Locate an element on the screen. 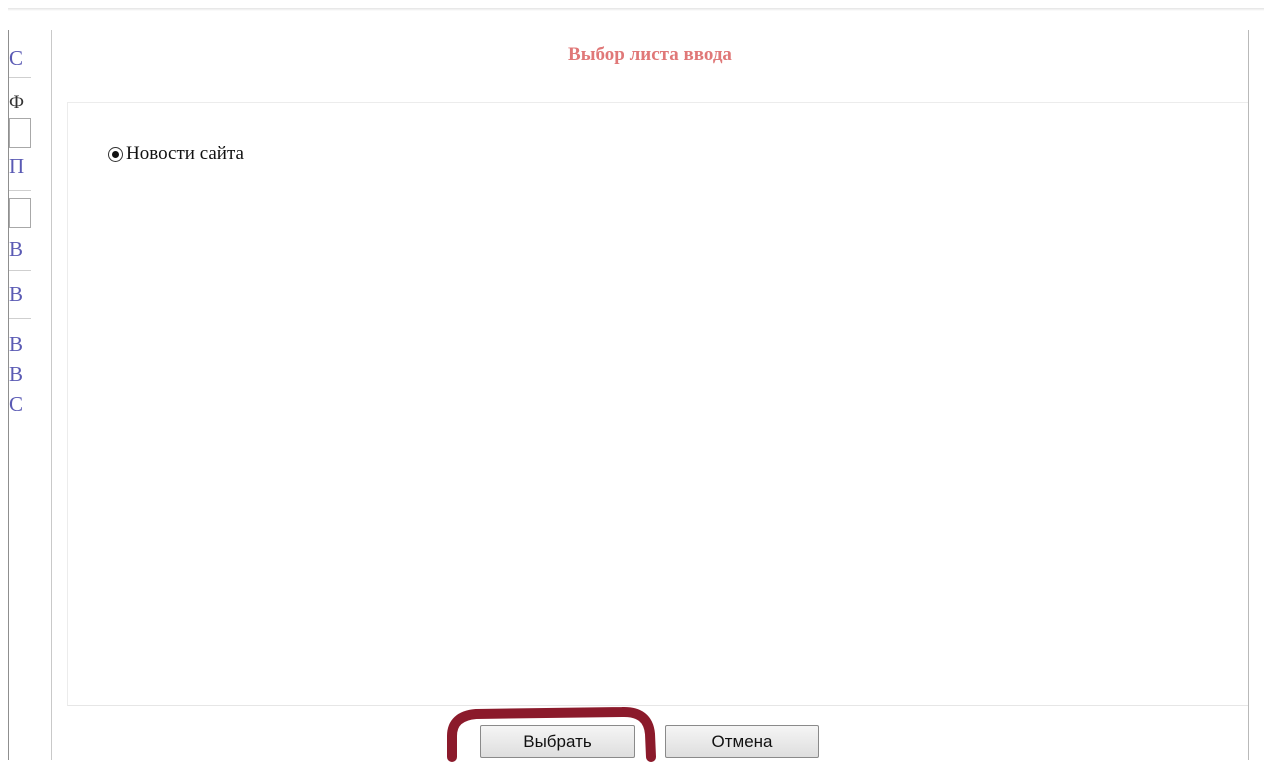  sheet-option-news: Новости сайта is located at coordinates (176, 154).